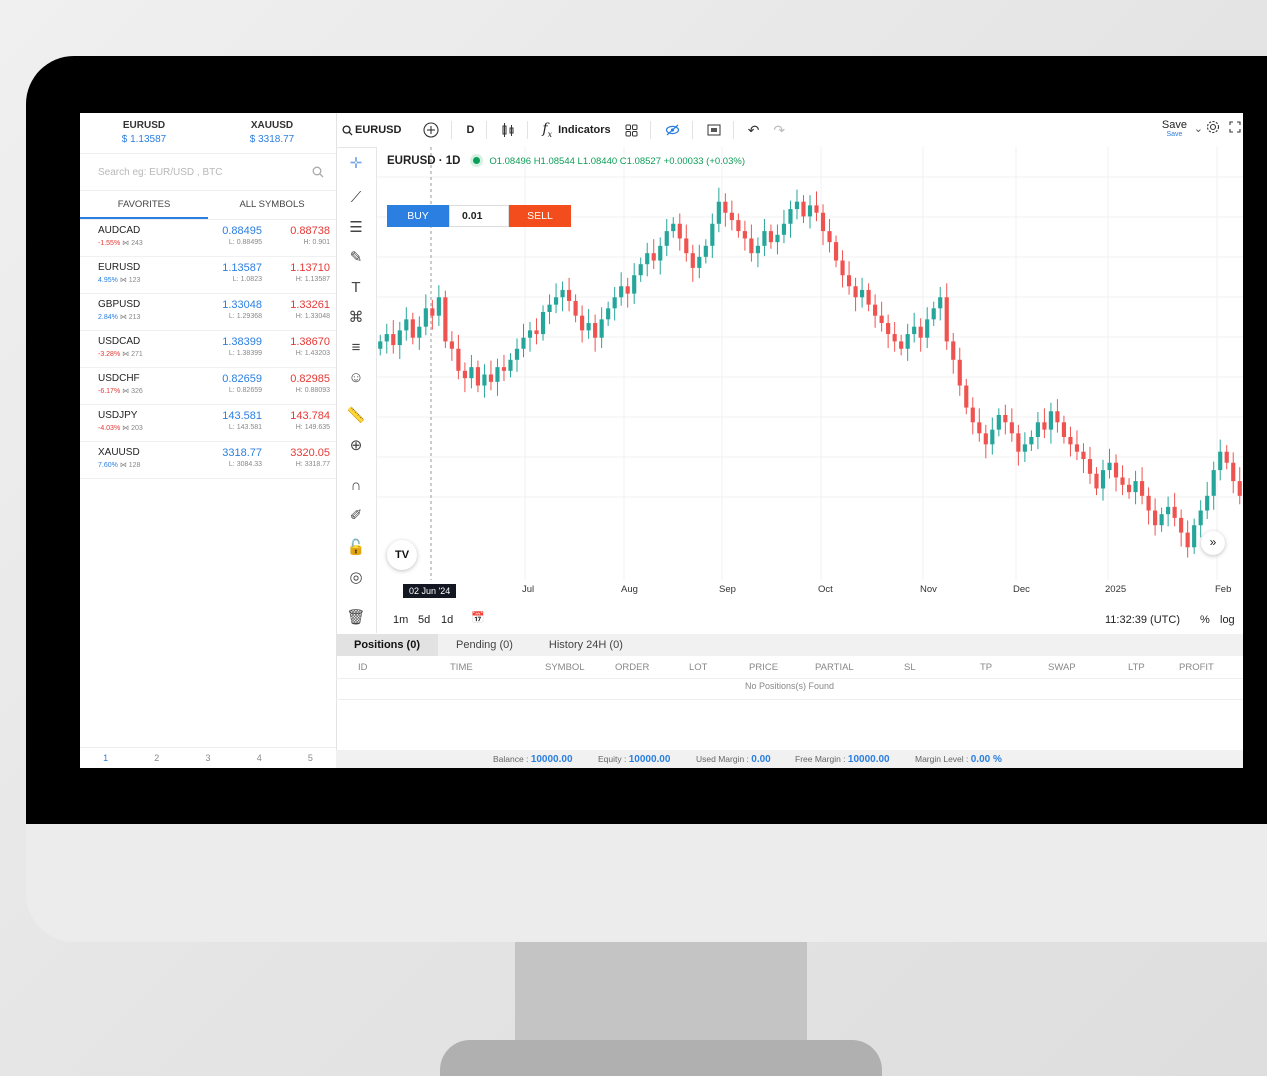 This screenshot has height=1076, width=1267. Describe the element at coordinates (119, 304) in the screenshot. I see `symbol-name: GBPUSD` at that location.